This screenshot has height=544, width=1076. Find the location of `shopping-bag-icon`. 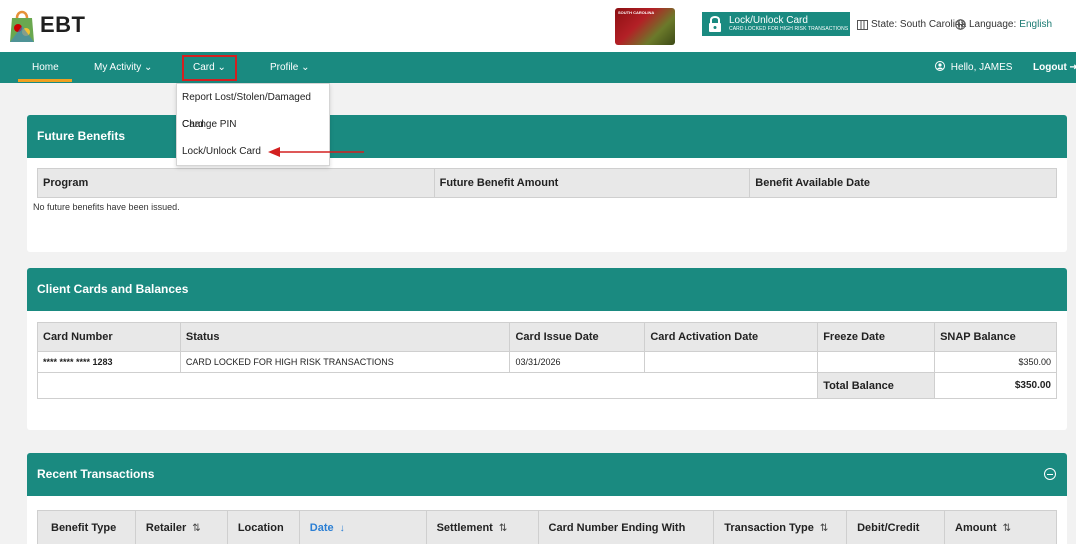

shopping-bag-icon is located at coordinates (22, 26).